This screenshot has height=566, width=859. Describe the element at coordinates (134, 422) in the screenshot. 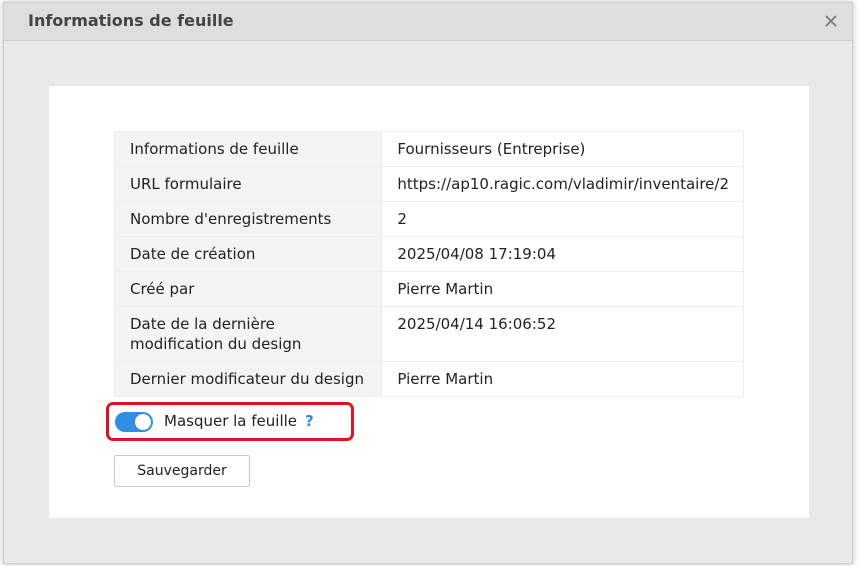

I see `hide-sheet-toggle` at that location.